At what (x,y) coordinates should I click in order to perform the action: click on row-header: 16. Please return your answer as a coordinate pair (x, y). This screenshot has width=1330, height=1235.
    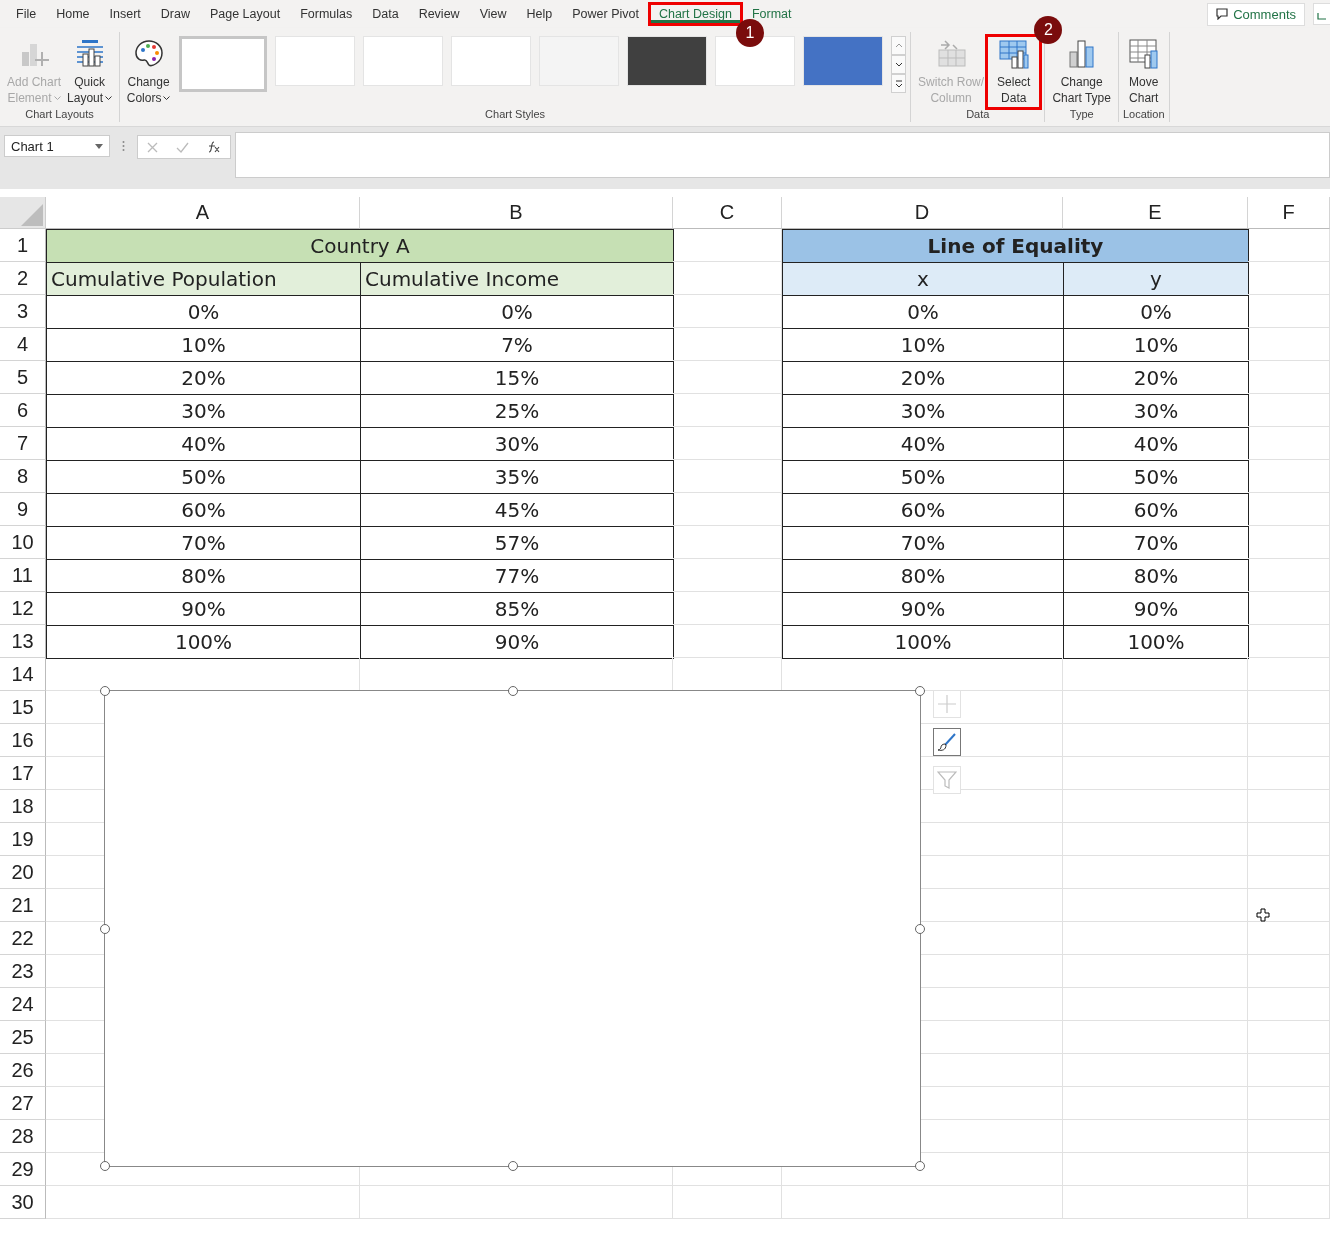
    Looking at the image, I should click on (23, 740).